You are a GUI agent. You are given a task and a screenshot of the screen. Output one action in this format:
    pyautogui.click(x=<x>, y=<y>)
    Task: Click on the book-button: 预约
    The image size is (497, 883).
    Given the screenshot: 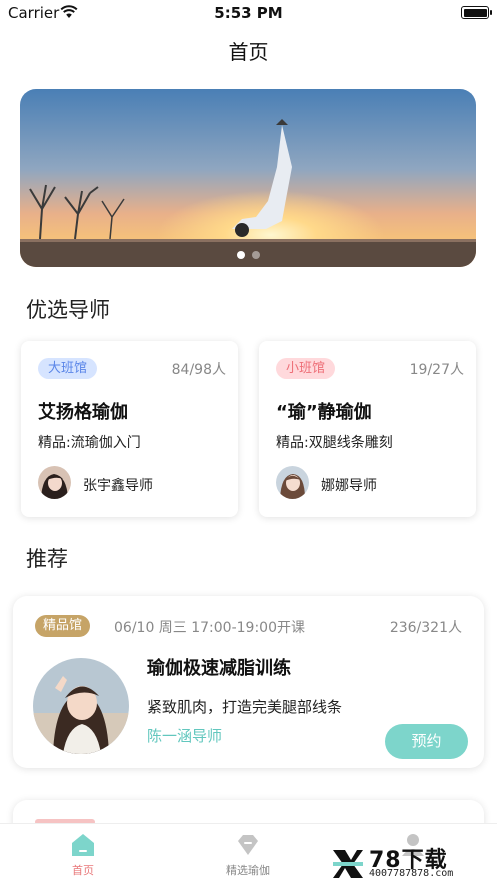 What is the action you would take?
    pyautogui.click(x=426, y=741)
    